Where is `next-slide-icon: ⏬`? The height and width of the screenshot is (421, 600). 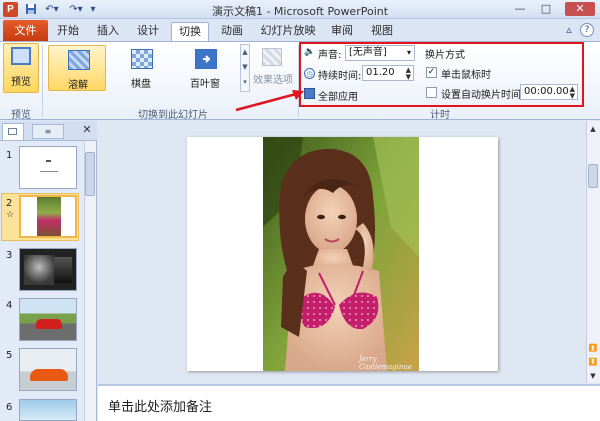 next-slide-icon: ⏬ is located at coordinates (593, 362).